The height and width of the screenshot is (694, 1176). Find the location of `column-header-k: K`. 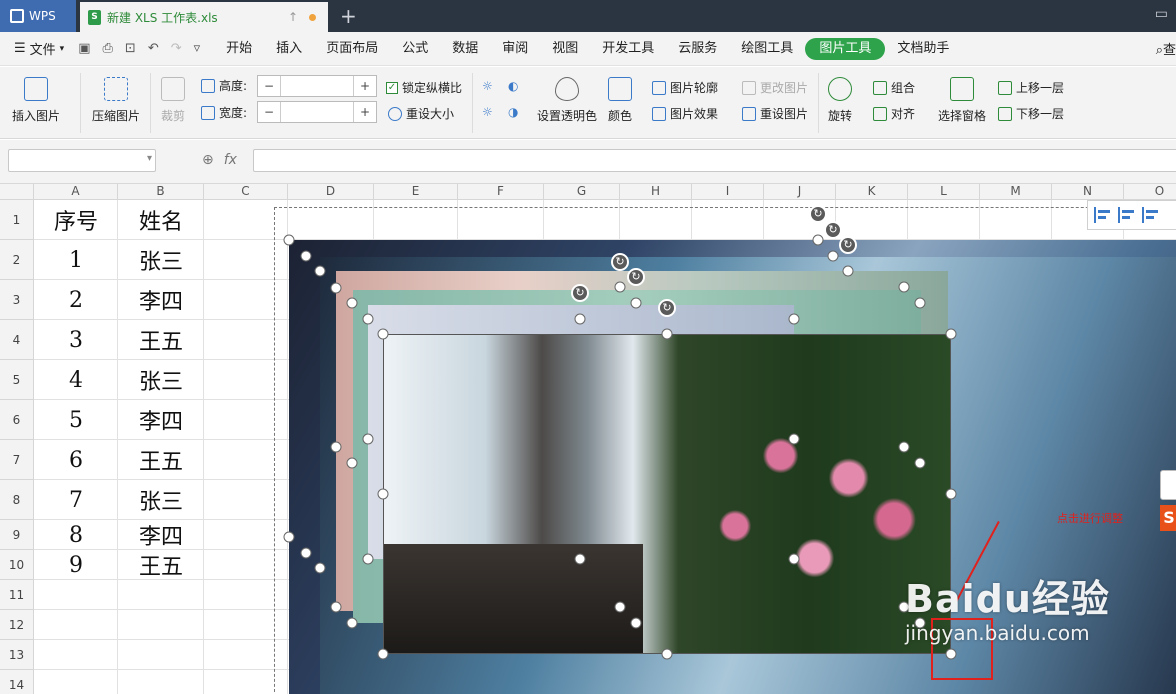

column-header-k: K is located at coordinates (872, 192).